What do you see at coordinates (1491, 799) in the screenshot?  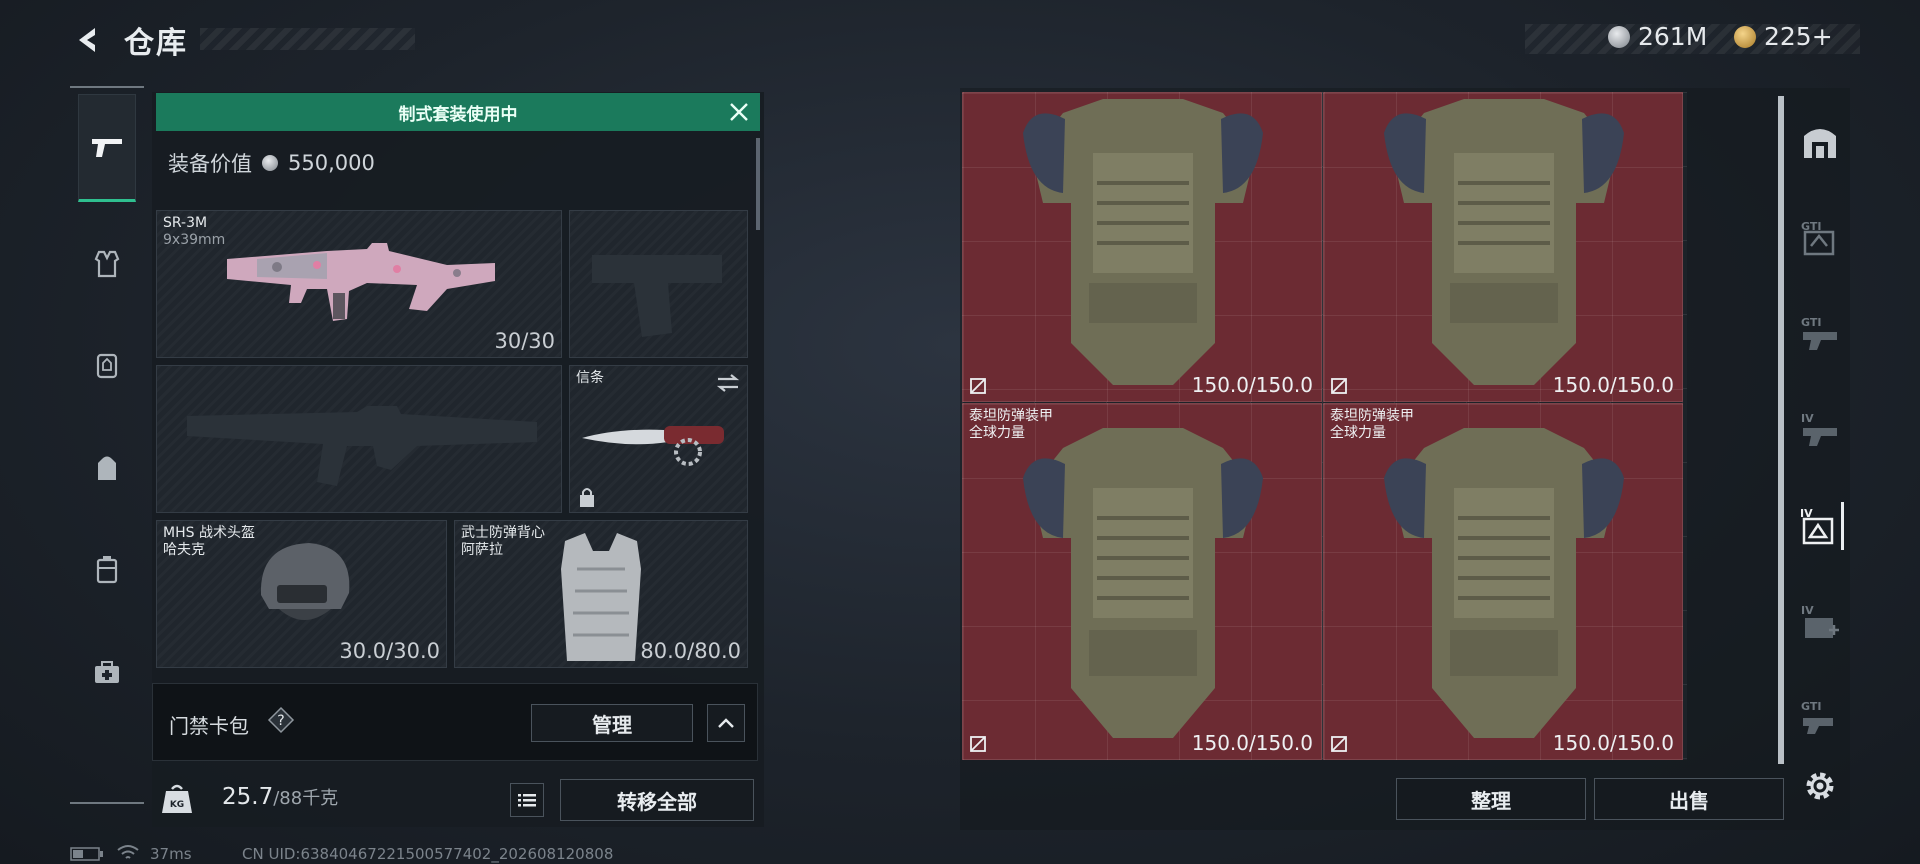 I see `sort-button: 整理` at bounding box center [1491, 799].